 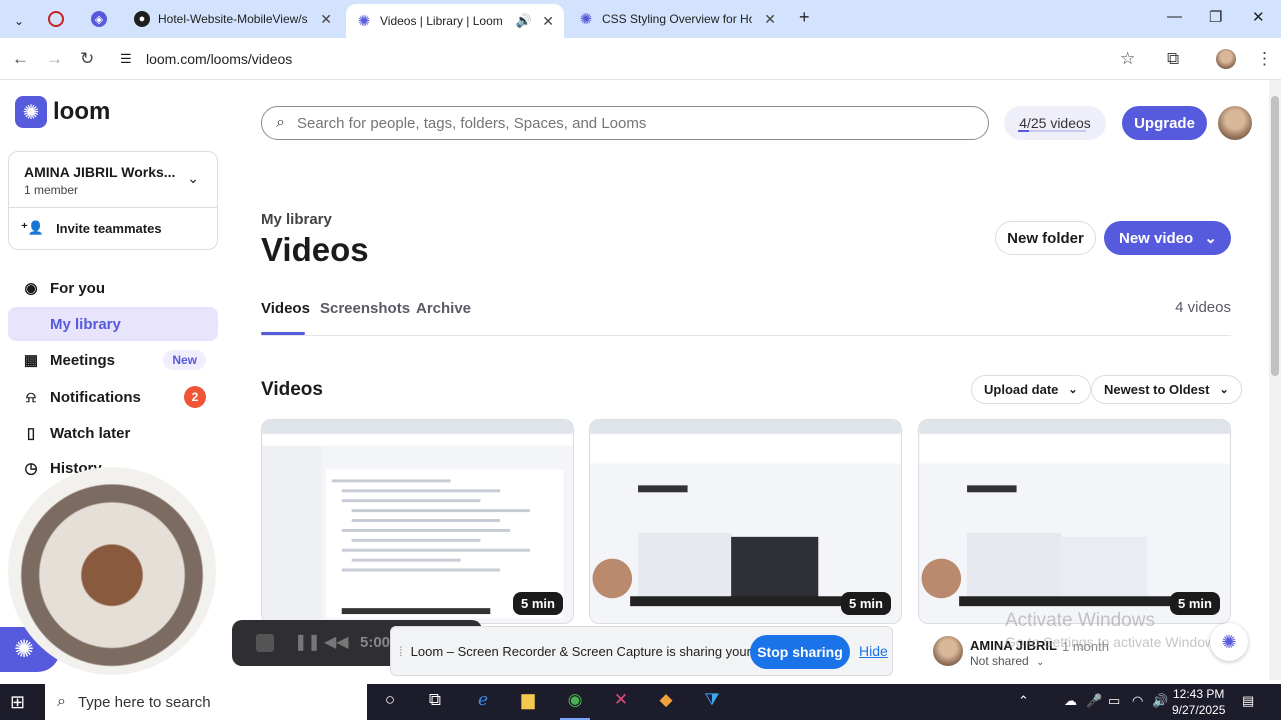 What do you see at coordinates (948, 651) in the screenshot?
I see `author-avatar` at bounding box center [948, 651].